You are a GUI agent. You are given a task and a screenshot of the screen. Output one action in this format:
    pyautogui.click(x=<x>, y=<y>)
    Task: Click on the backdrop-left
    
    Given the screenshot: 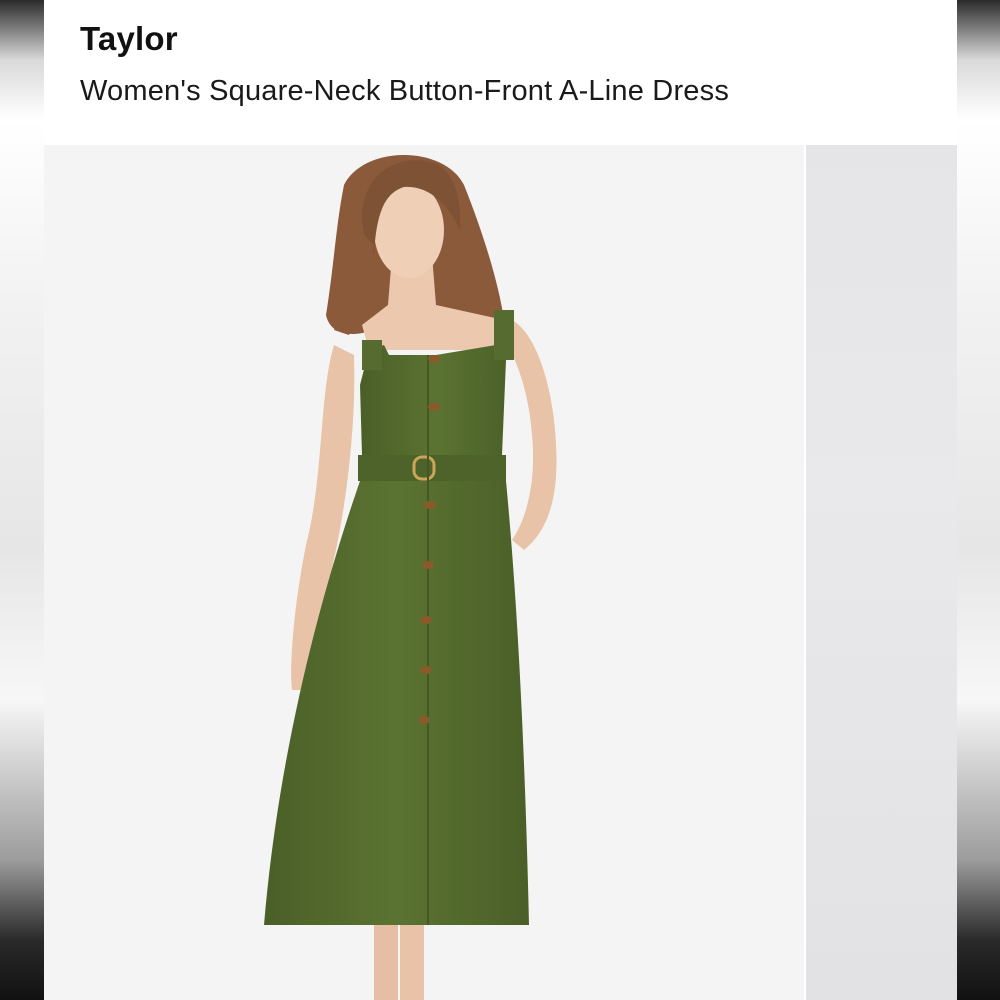 What is the action you would take?
    pyautogui.click(x=22, y=500)
    